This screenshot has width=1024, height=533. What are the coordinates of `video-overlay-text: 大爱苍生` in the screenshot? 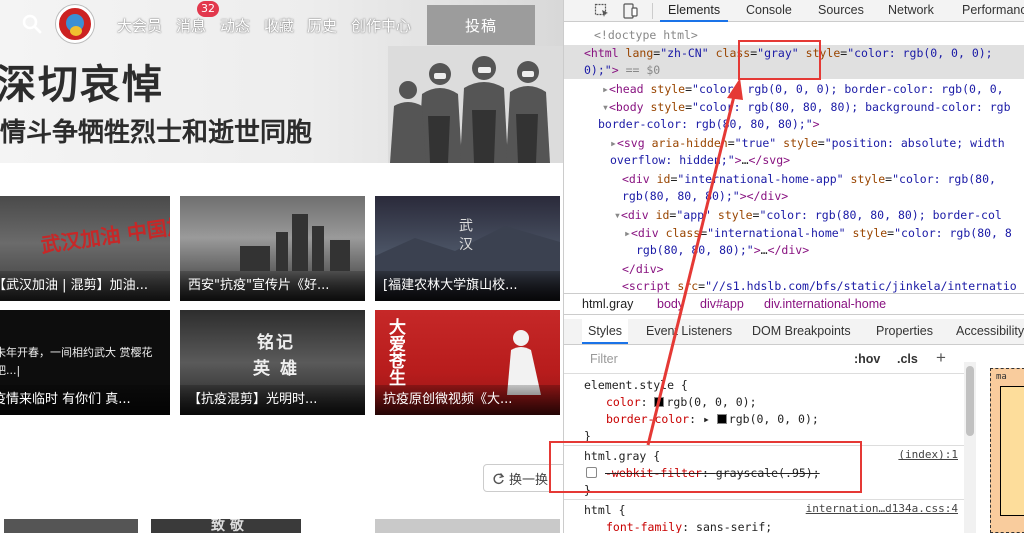 It's located at (395, 352).